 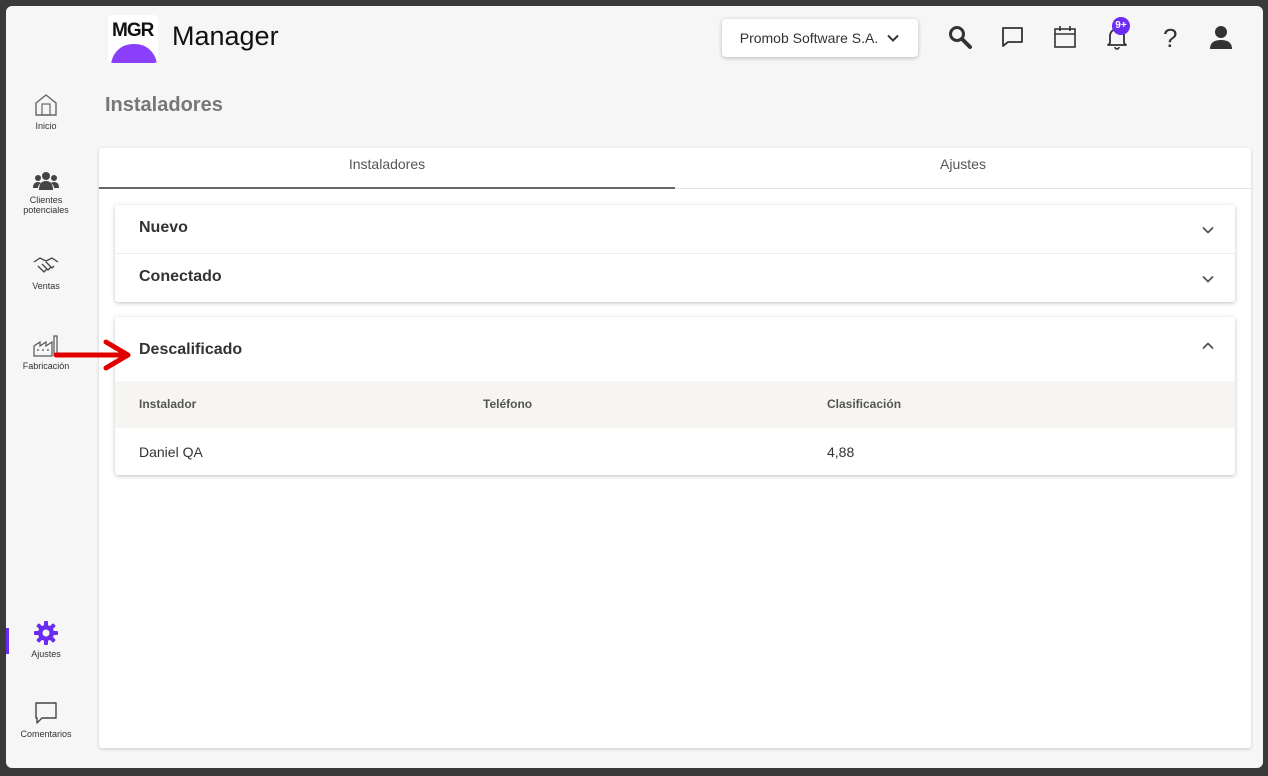 I want to click on table-row: Daniel QA 4,88, so click(x=675, y=451).